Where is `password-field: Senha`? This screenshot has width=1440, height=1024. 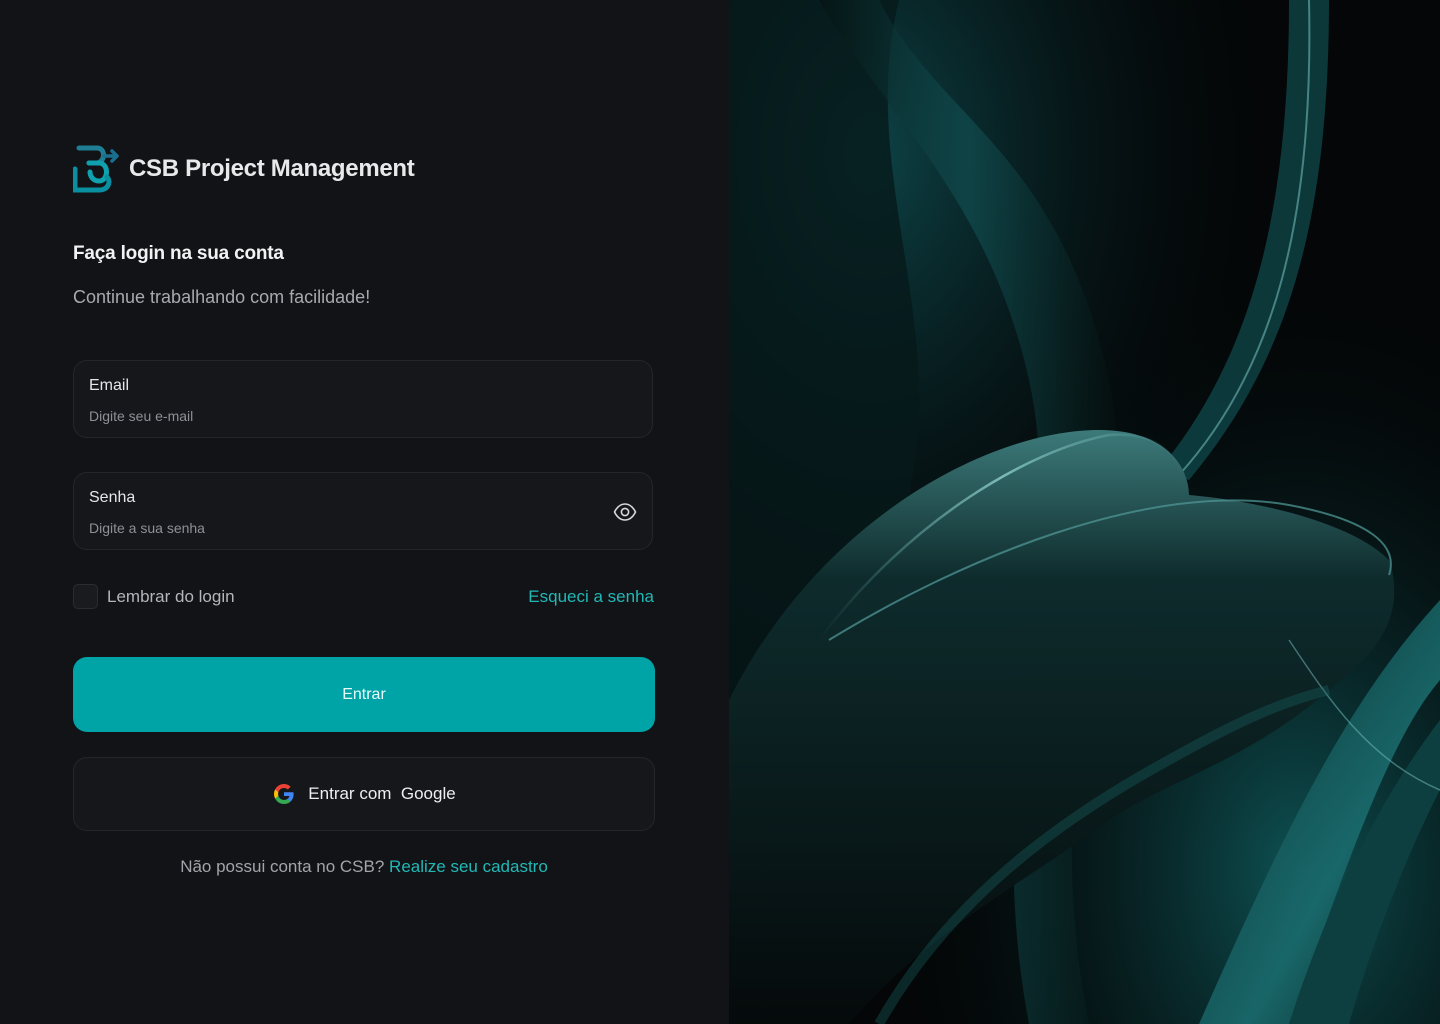
password-field: Senha is located at coordinates (363, 511).